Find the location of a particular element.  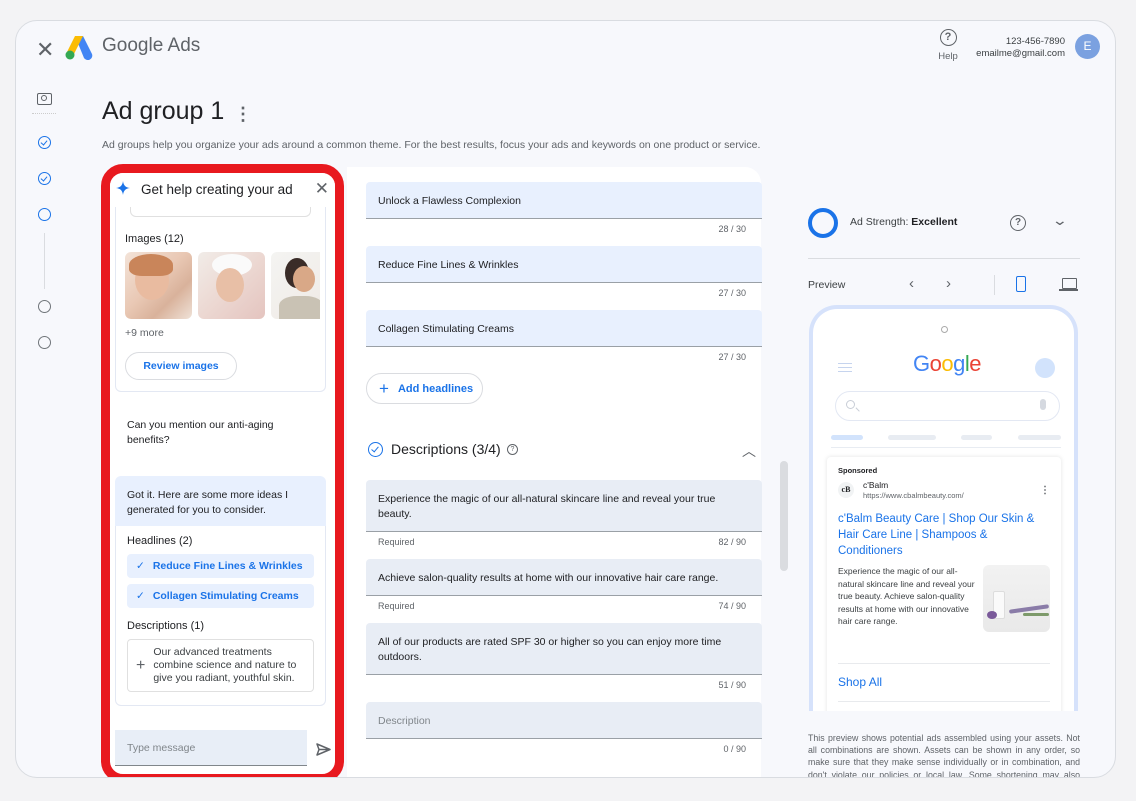

previous-preview-icon: ‹ is located at coordinates (911, 283).